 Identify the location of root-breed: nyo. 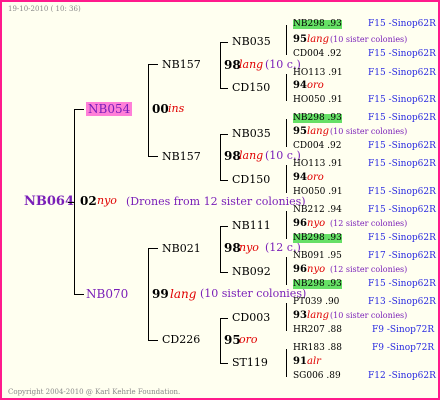
(107, 200).